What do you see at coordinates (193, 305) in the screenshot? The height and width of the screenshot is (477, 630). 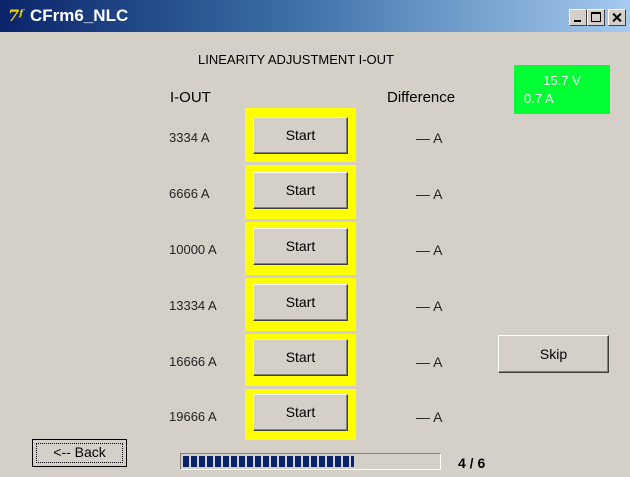 I see `iout-value-4: 13334 A` at bounding box center [193, 305].